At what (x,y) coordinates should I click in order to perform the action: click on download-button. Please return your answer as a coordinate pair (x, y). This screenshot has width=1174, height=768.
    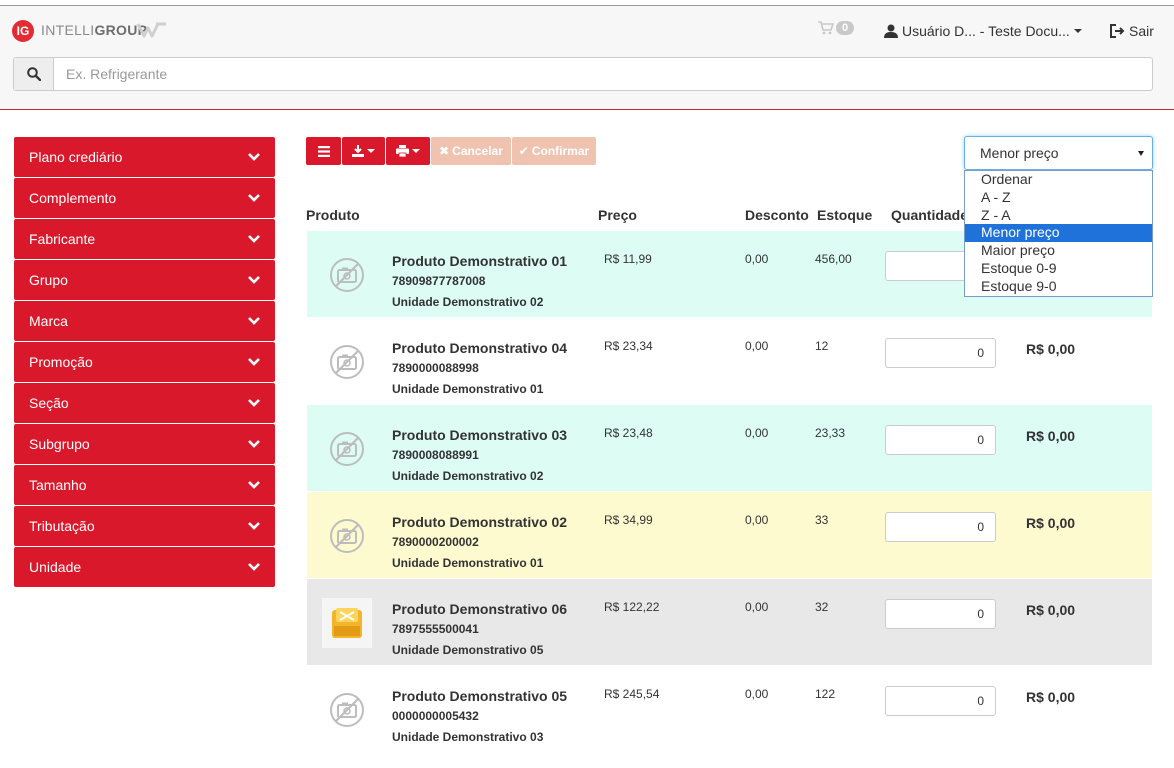
    Looking at the image, I should click on (363, 151).